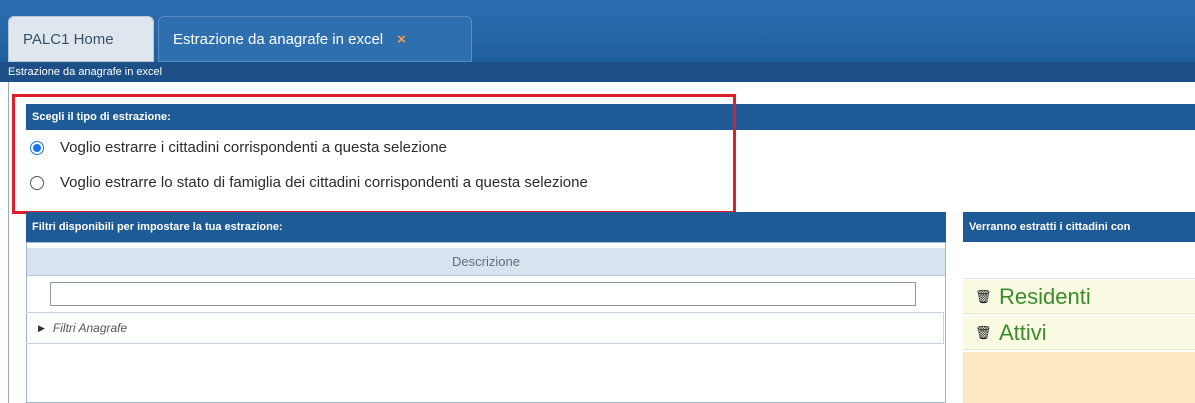  I want to click on tree-item-filtri-anagrafe: ▶ Filtri Anagrafe, so click(485, 328).